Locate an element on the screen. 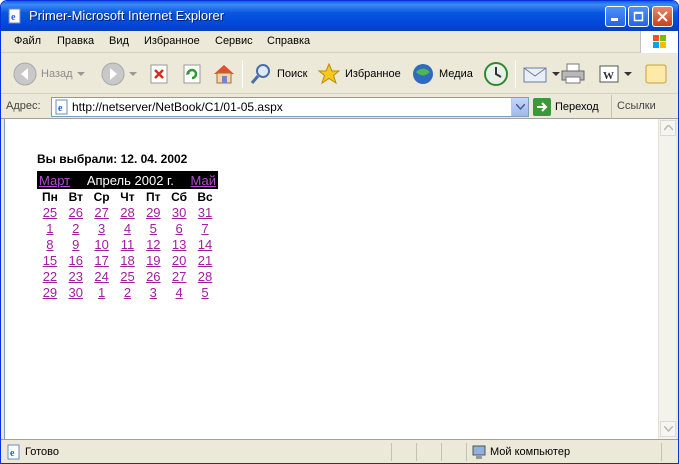 The image size is (679, 464). scroll-up-button is located at coordinates (668, 128).